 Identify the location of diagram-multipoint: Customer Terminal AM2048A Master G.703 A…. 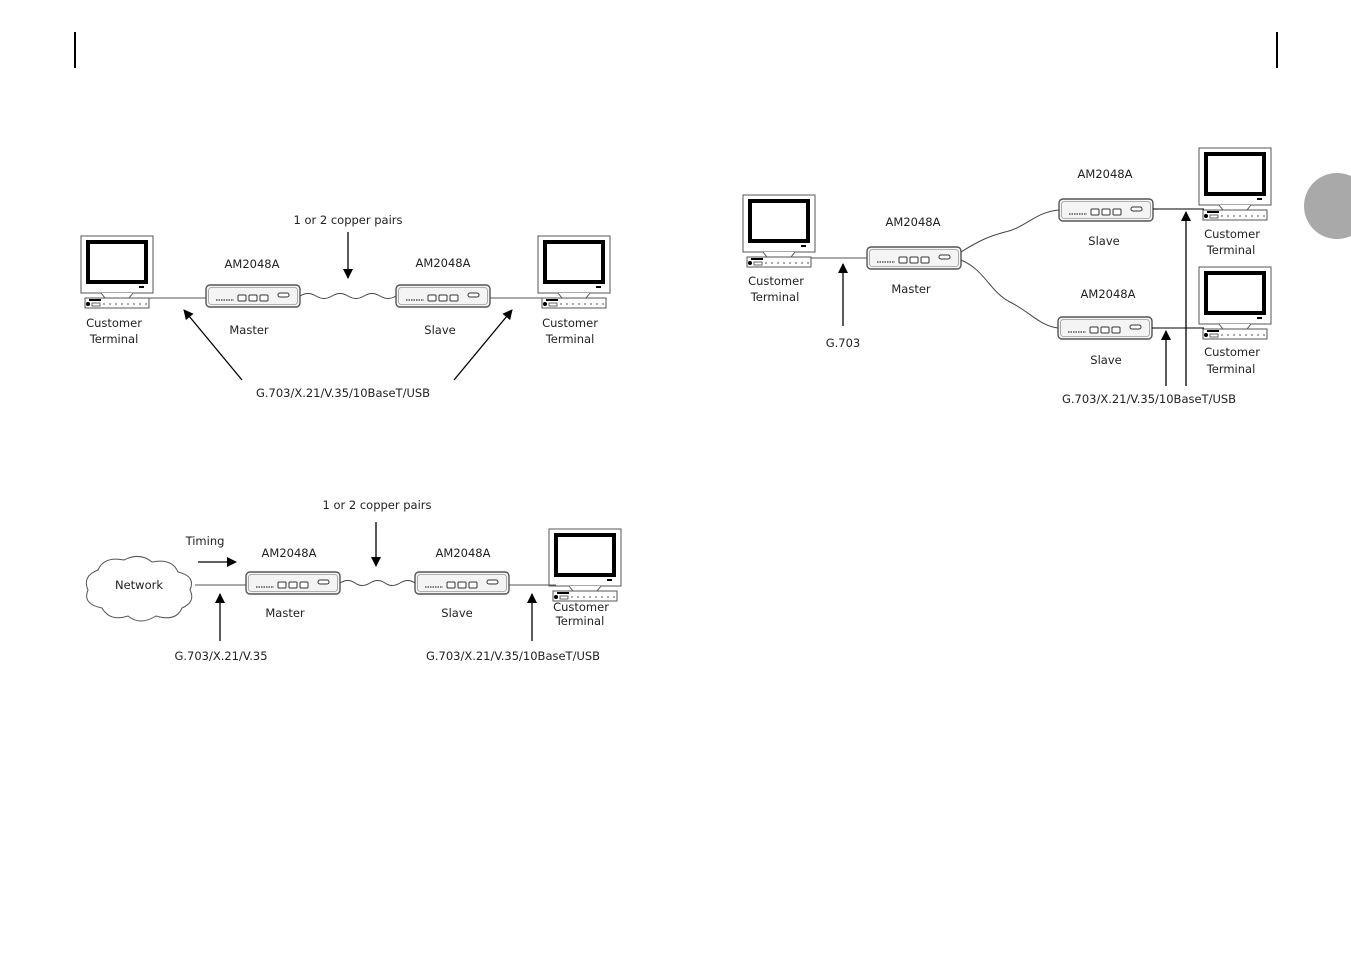
(1007, 276).